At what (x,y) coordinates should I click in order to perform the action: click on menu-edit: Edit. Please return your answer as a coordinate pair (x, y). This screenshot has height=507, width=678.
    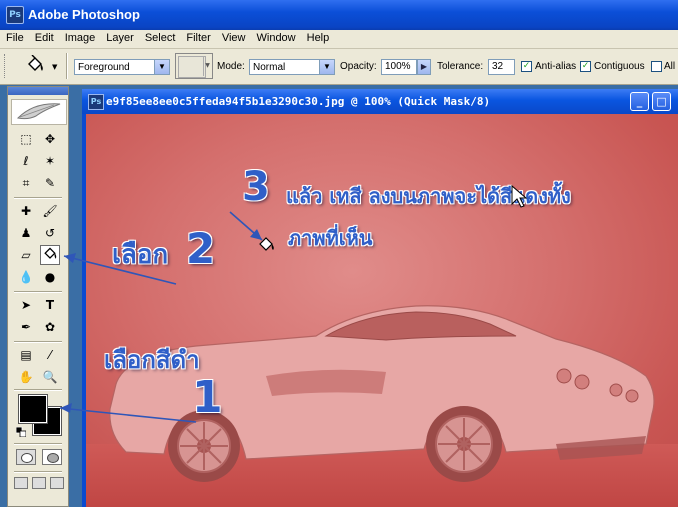
    Looking at the image, I should click on (44, 37).